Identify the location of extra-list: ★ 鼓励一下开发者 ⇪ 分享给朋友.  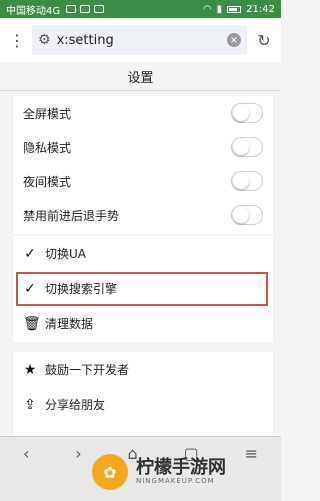
(143, 394).